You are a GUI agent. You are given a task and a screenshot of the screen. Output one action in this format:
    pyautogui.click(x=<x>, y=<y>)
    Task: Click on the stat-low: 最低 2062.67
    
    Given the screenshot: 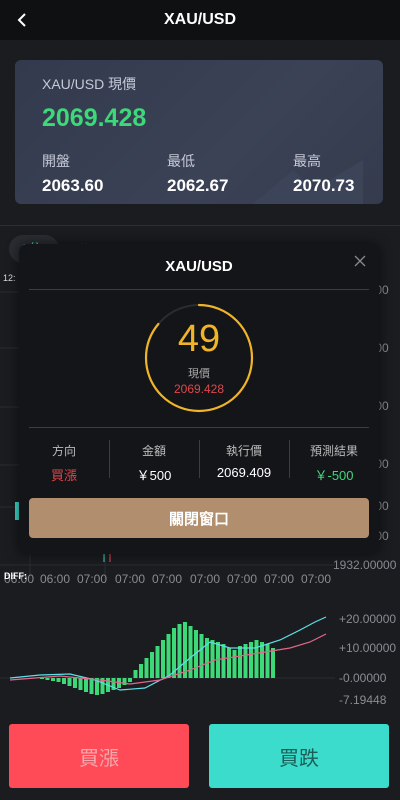 What is the action you would take?
    pyautogui.click(x=197, y=173)
    